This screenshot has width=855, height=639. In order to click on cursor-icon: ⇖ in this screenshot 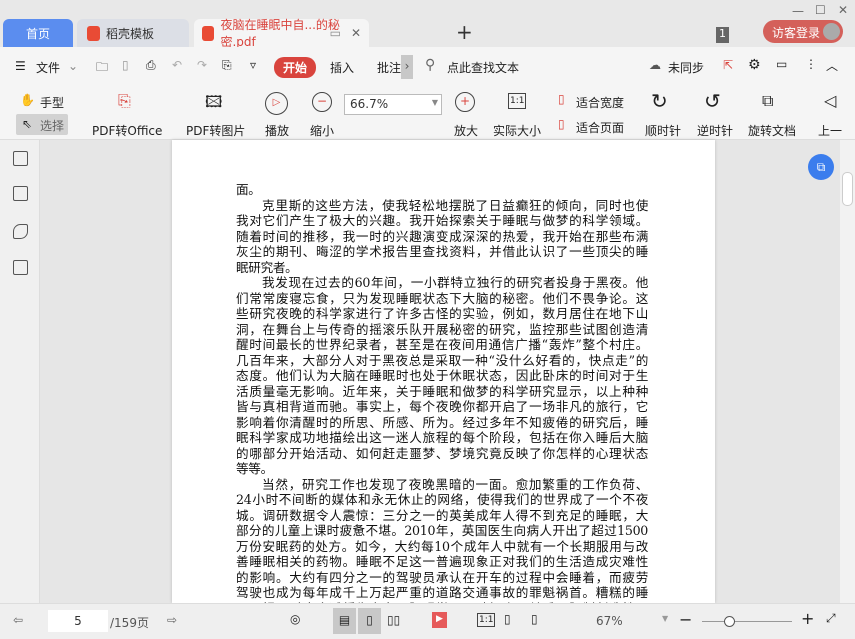, I will do `click(27, 124)`.